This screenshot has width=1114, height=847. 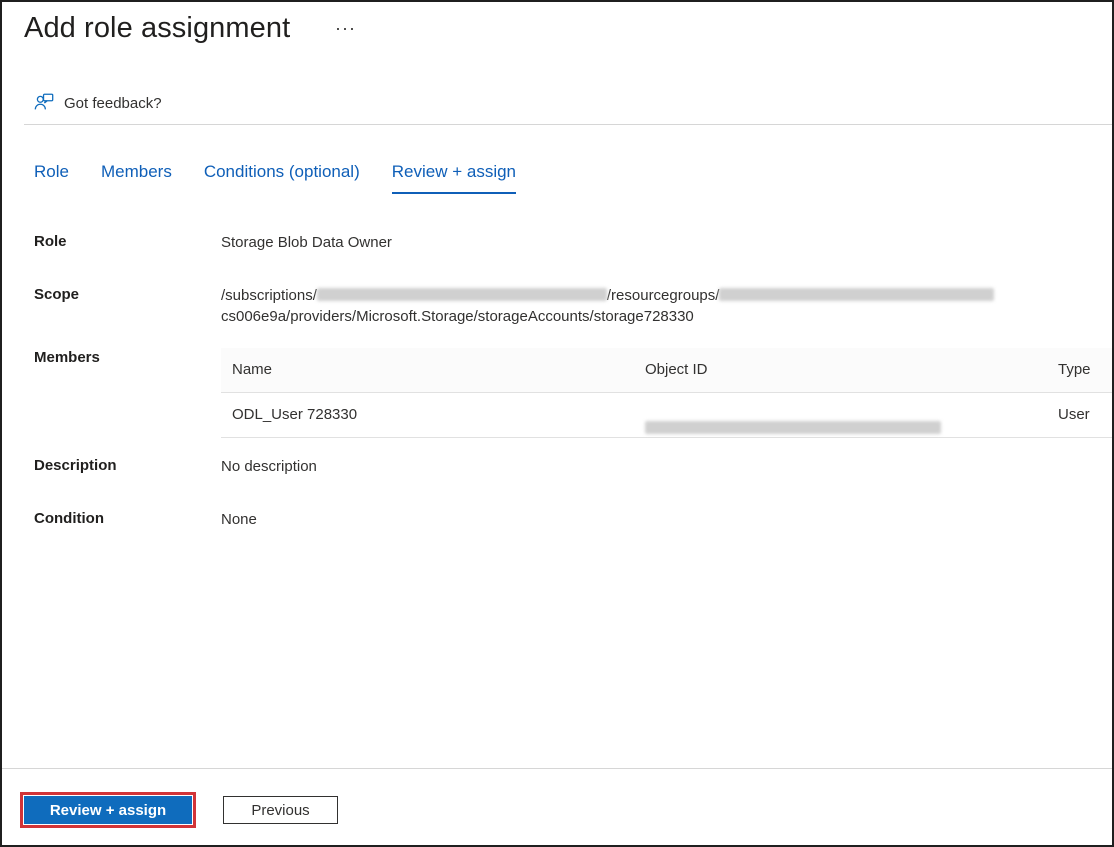 I want to click on tab-review-assign: Review + assign, so click(x=454, y=178).